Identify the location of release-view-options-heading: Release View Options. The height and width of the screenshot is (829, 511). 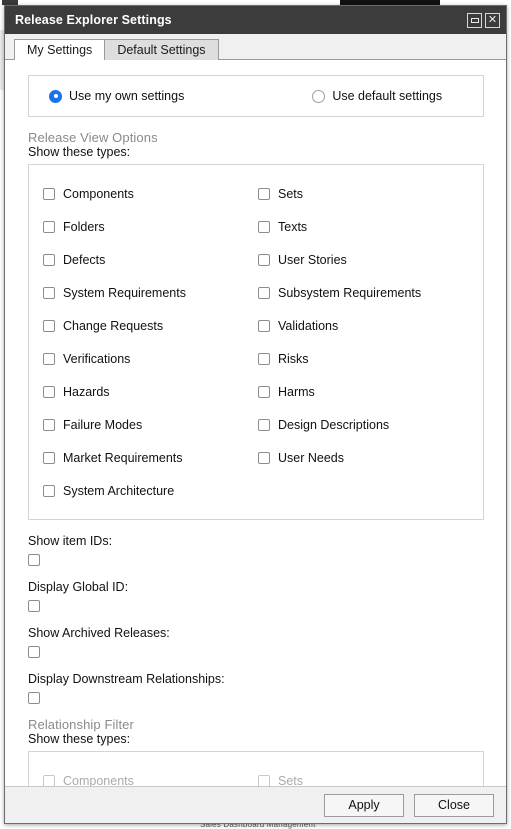
(93, 137).